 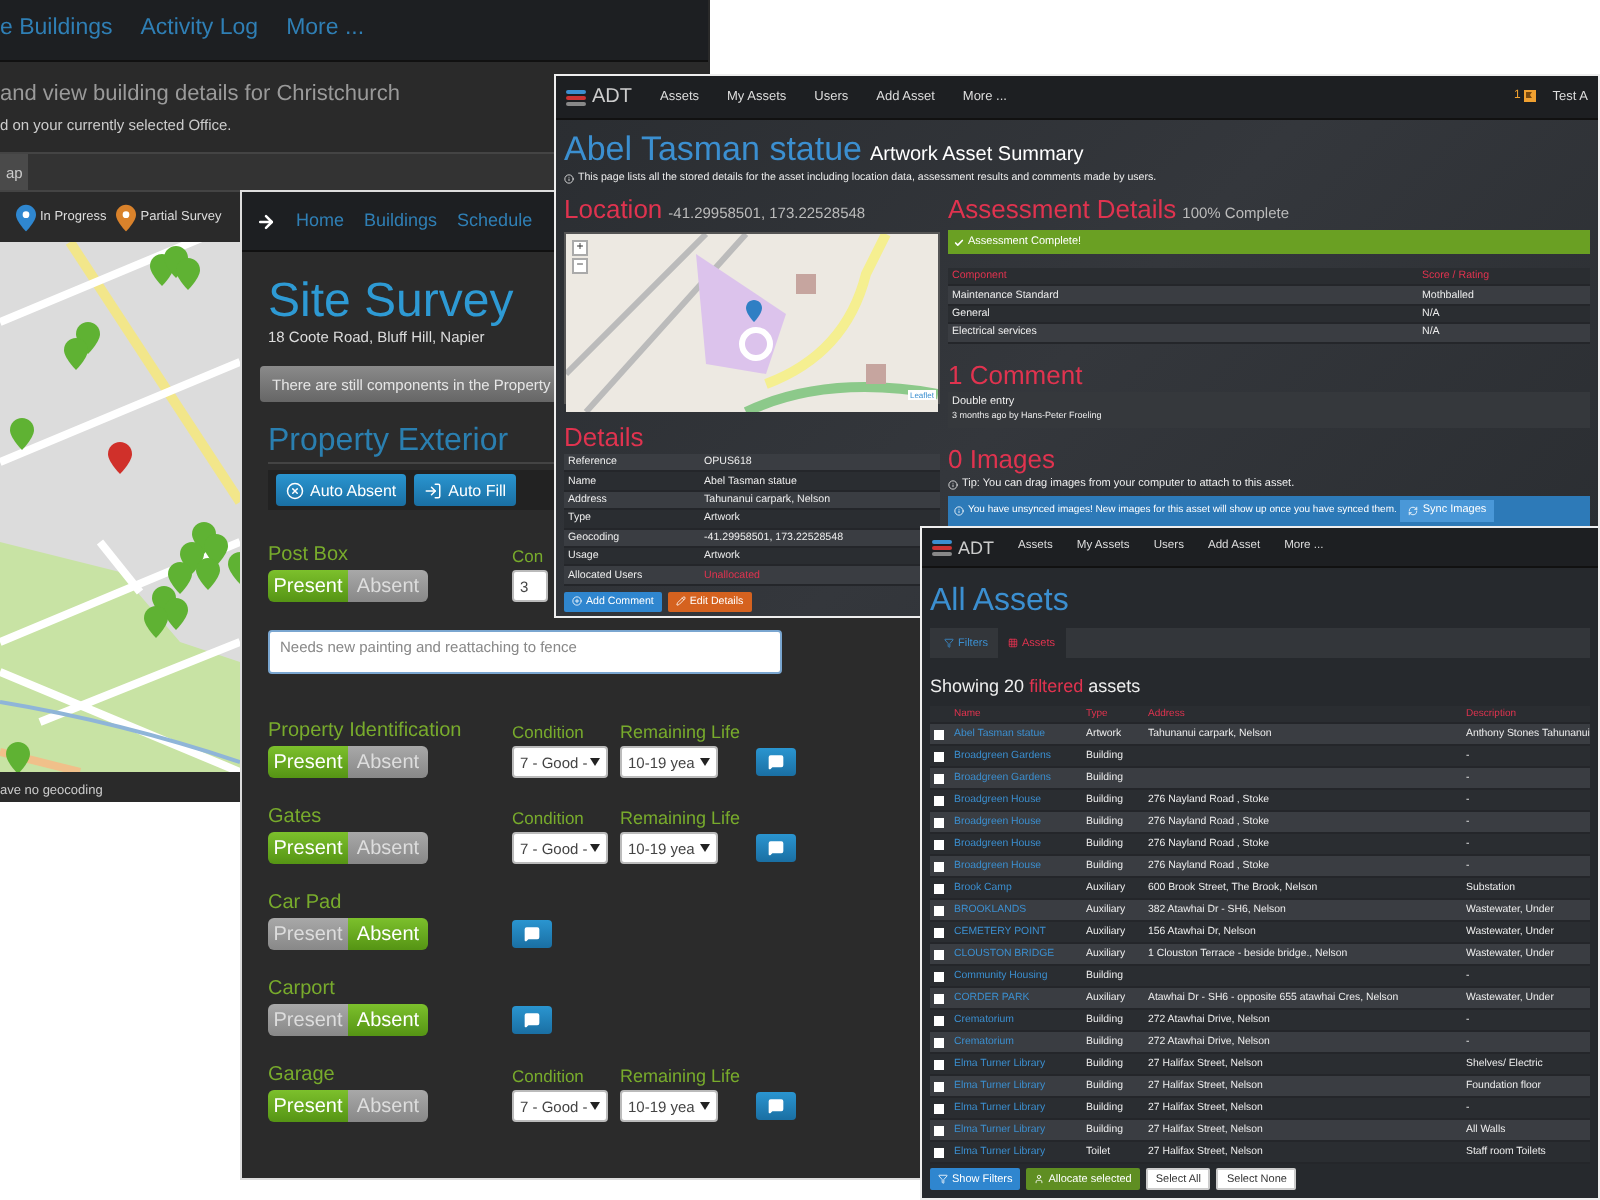 What do you see at coordinates (301, 1076) in the screenshot?
I see `component-label: Garage` at bounding box center [301, 1076].